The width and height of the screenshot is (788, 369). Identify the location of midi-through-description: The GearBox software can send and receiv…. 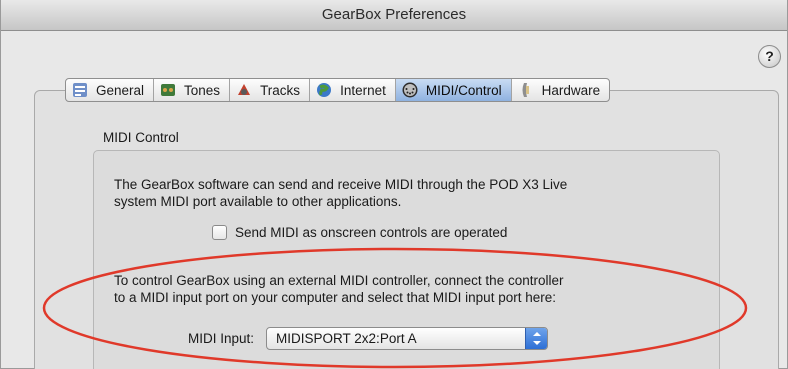
(404, 193).